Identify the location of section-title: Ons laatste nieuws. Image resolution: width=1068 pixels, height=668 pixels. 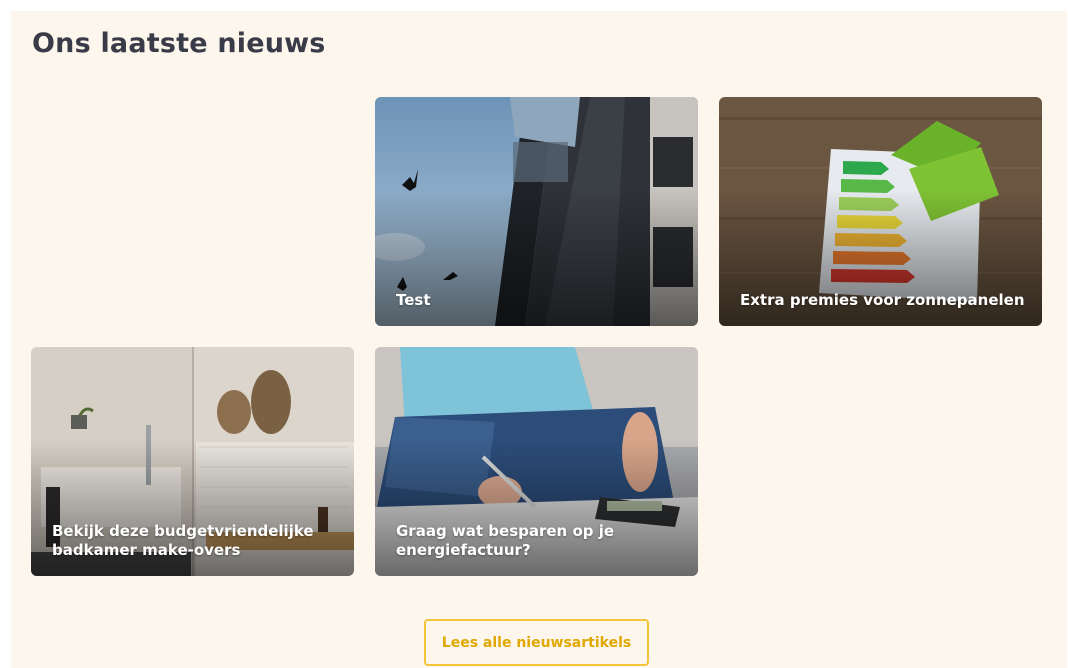
(179, 43).